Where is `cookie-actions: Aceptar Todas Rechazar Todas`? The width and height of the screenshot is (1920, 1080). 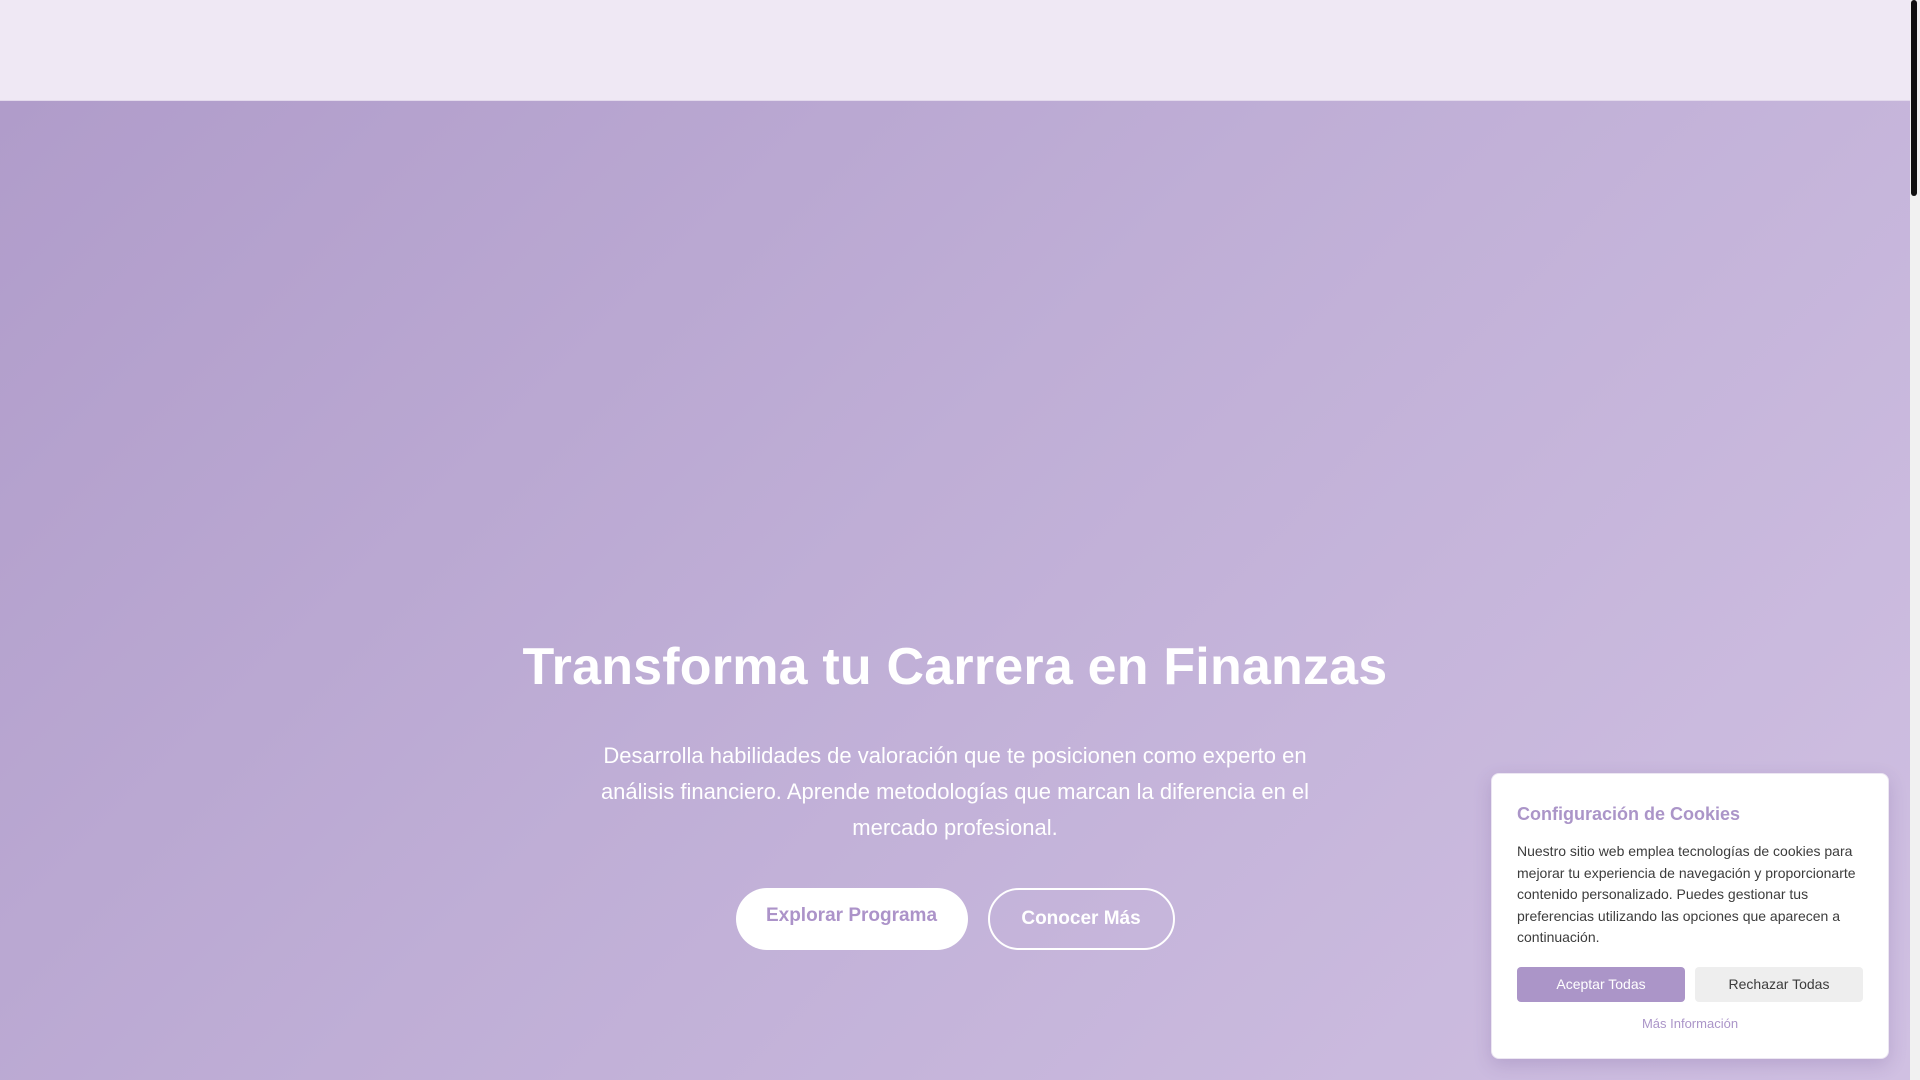 cookie-actions: Aceptar Todas Rechazar Todas is located at coordinates (1690, 984).